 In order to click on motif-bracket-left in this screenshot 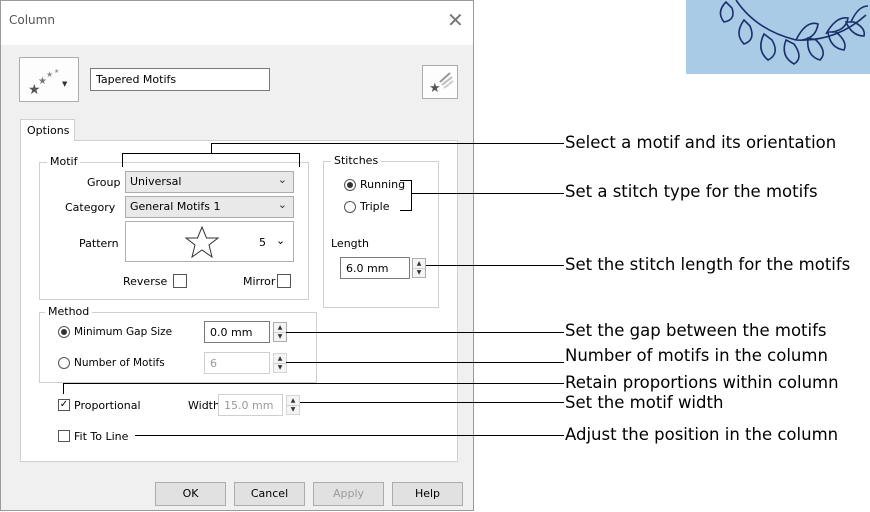, I will do `click(122, 160)`.